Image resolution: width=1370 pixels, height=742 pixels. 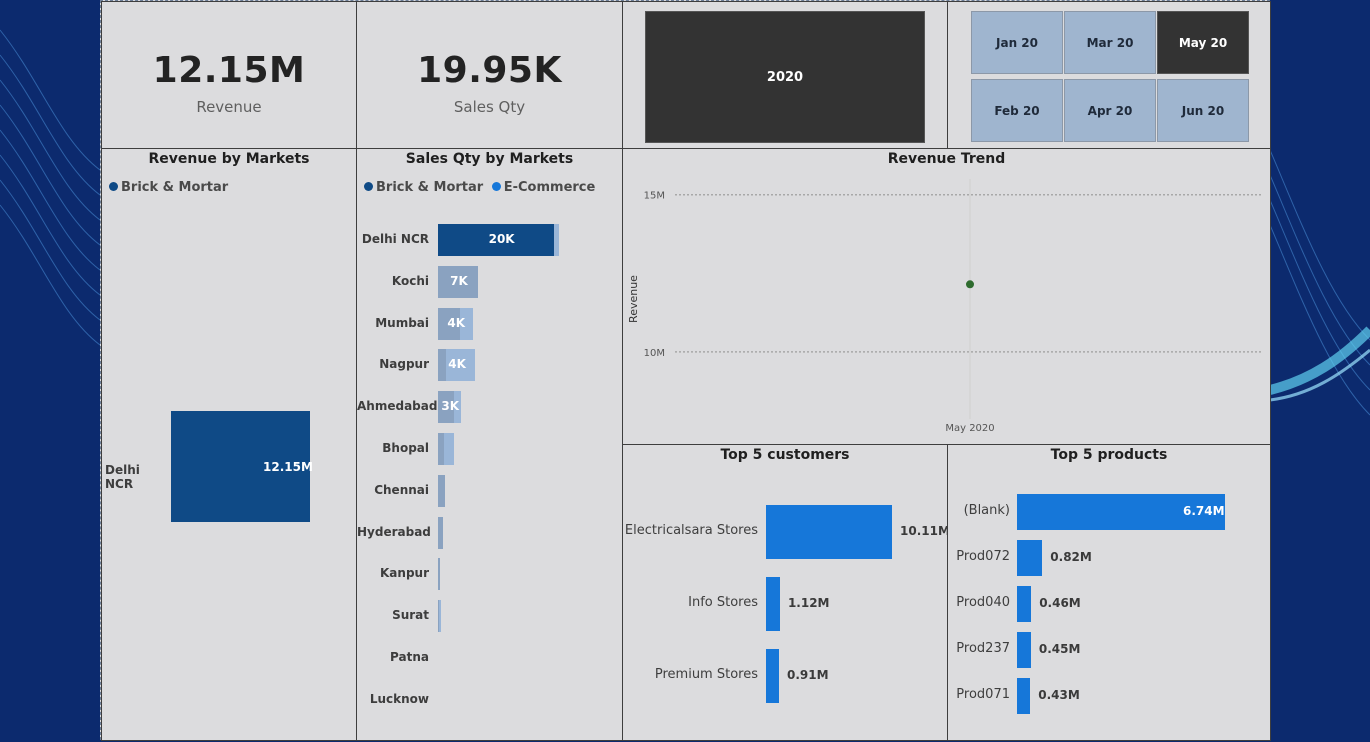 What do you see at coordinates (1017, 42) in the screenshot?
I see `month-button-jan: Jan 20` at bounding box center [1017, 42].